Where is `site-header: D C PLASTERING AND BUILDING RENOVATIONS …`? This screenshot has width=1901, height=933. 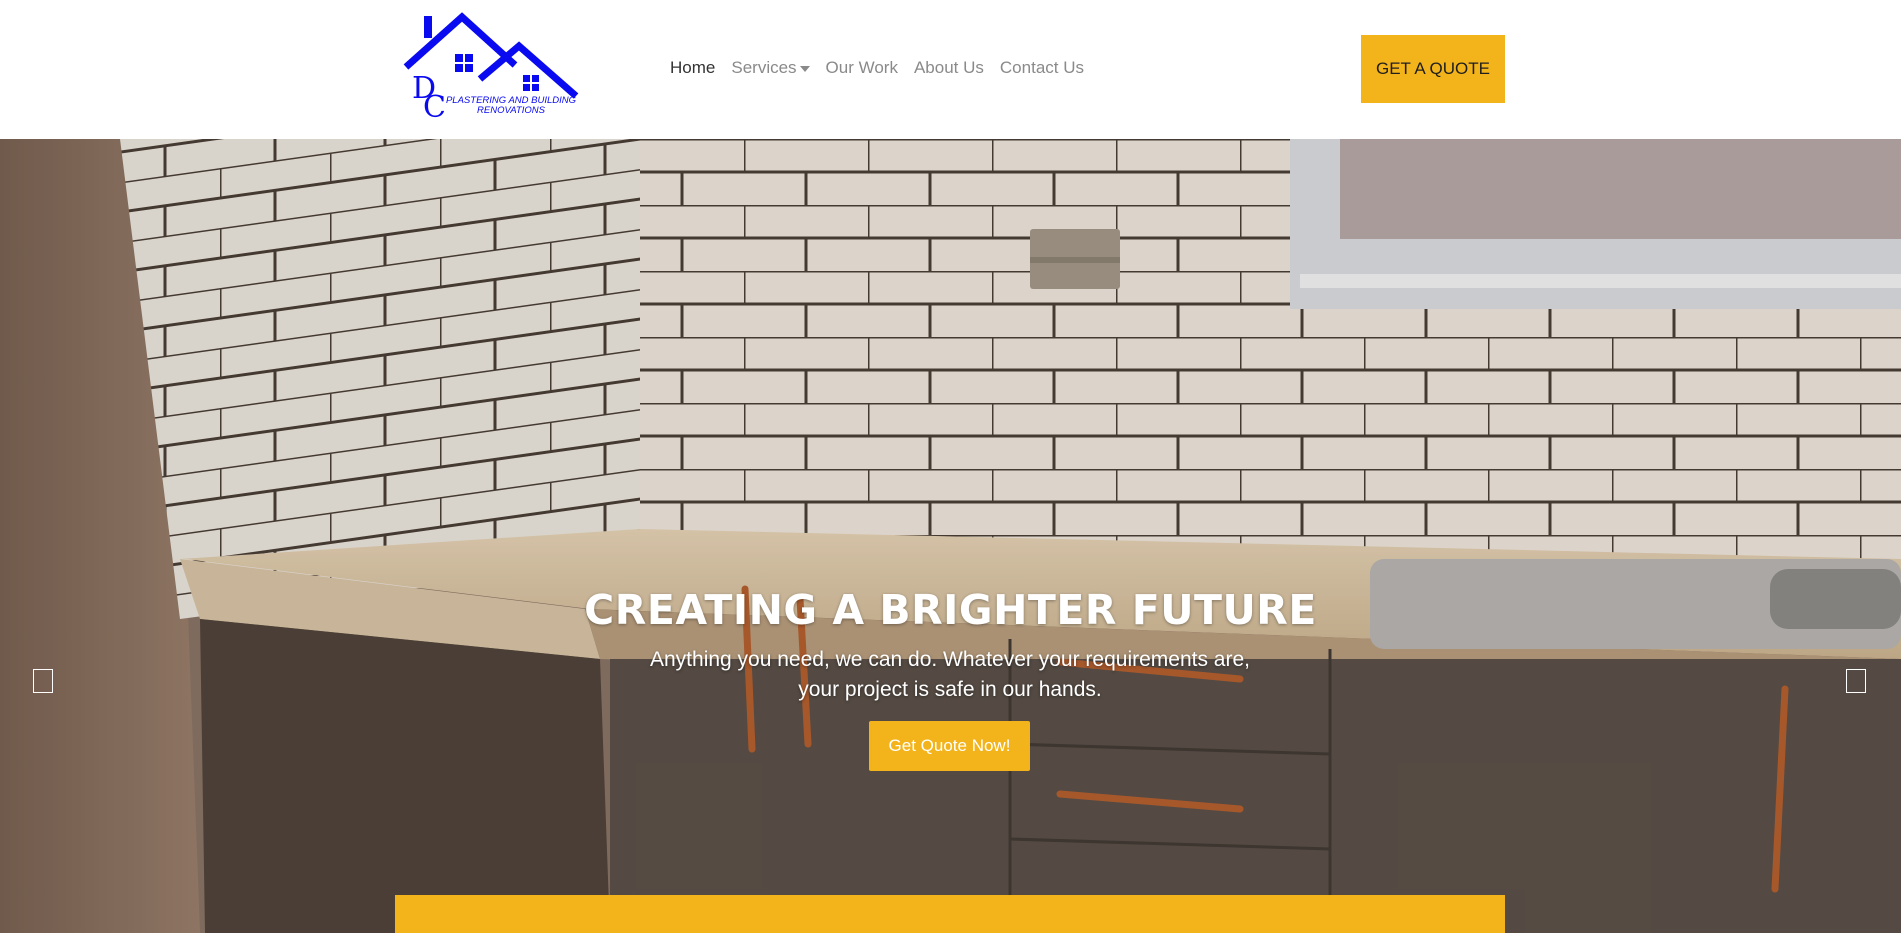 site-header: D C PLASTERING AND BUILDING RENOVATIONS … is located at coordinates (950, 69).